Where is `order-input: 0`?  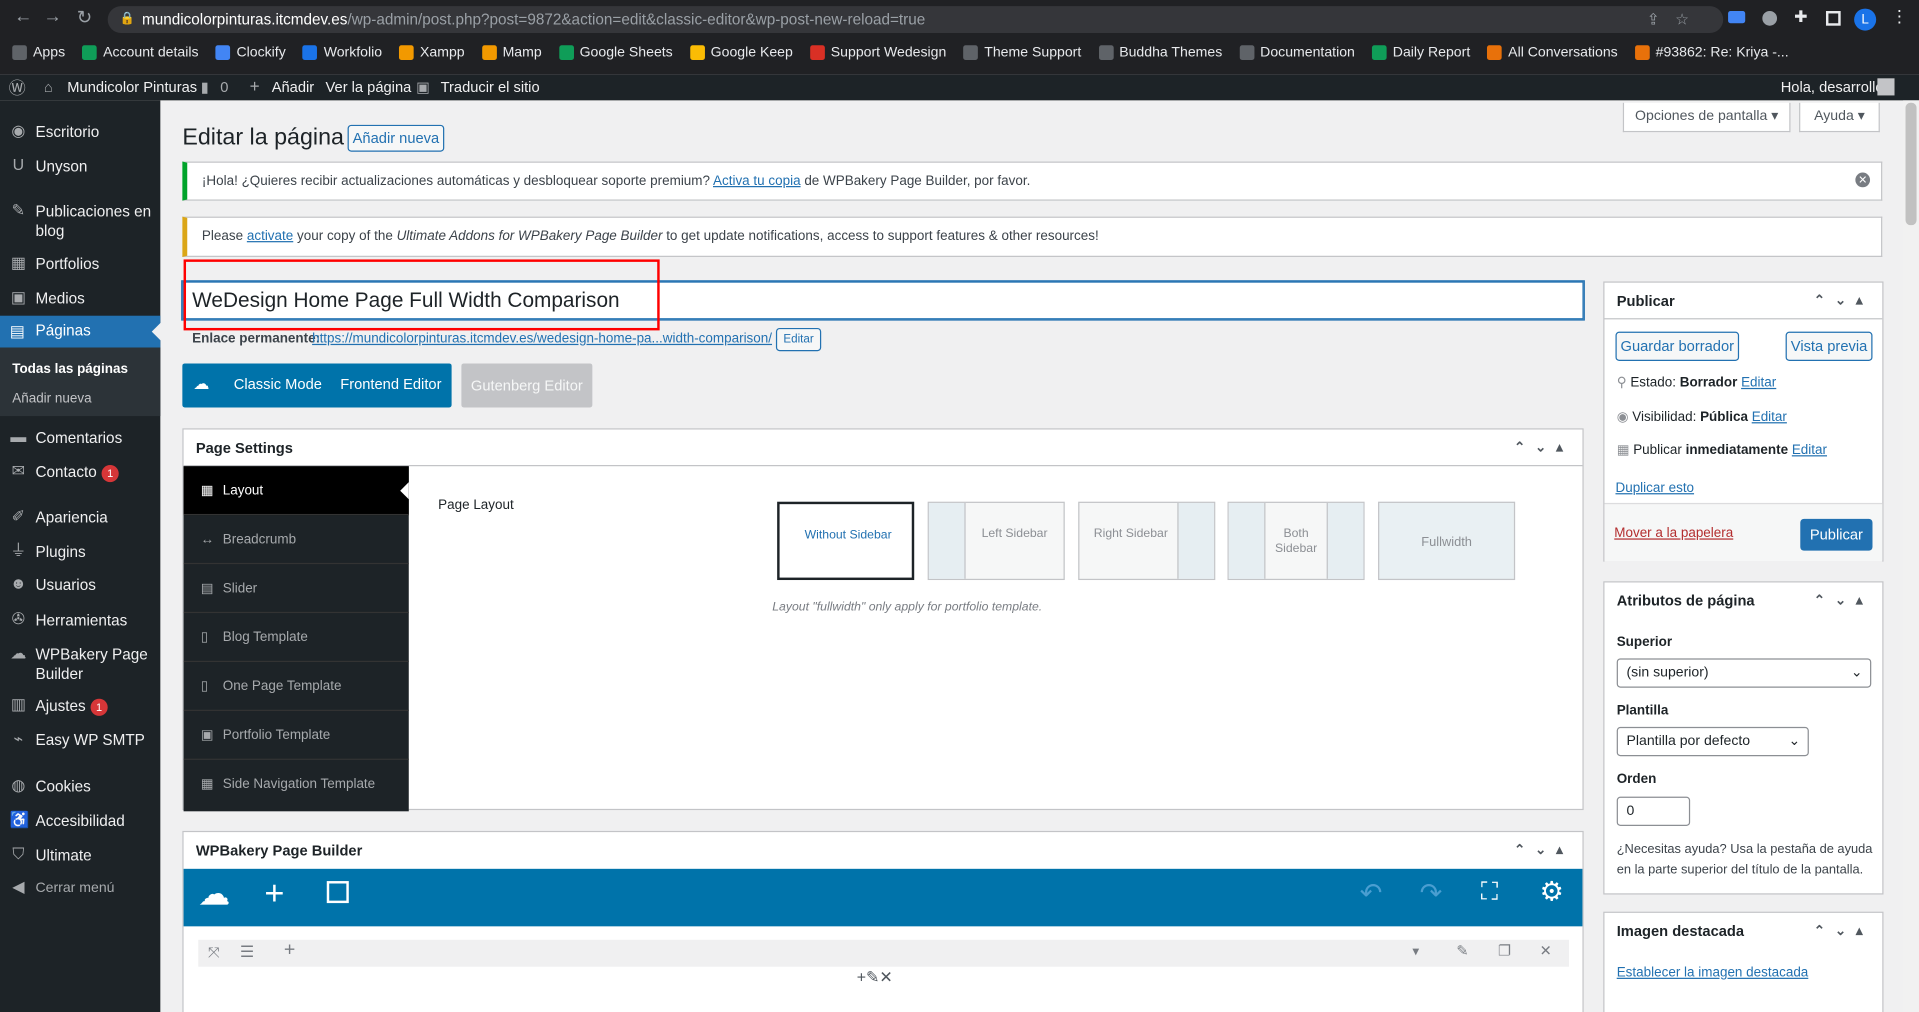
order-input: 0 is located at coordinates (1653, 811).